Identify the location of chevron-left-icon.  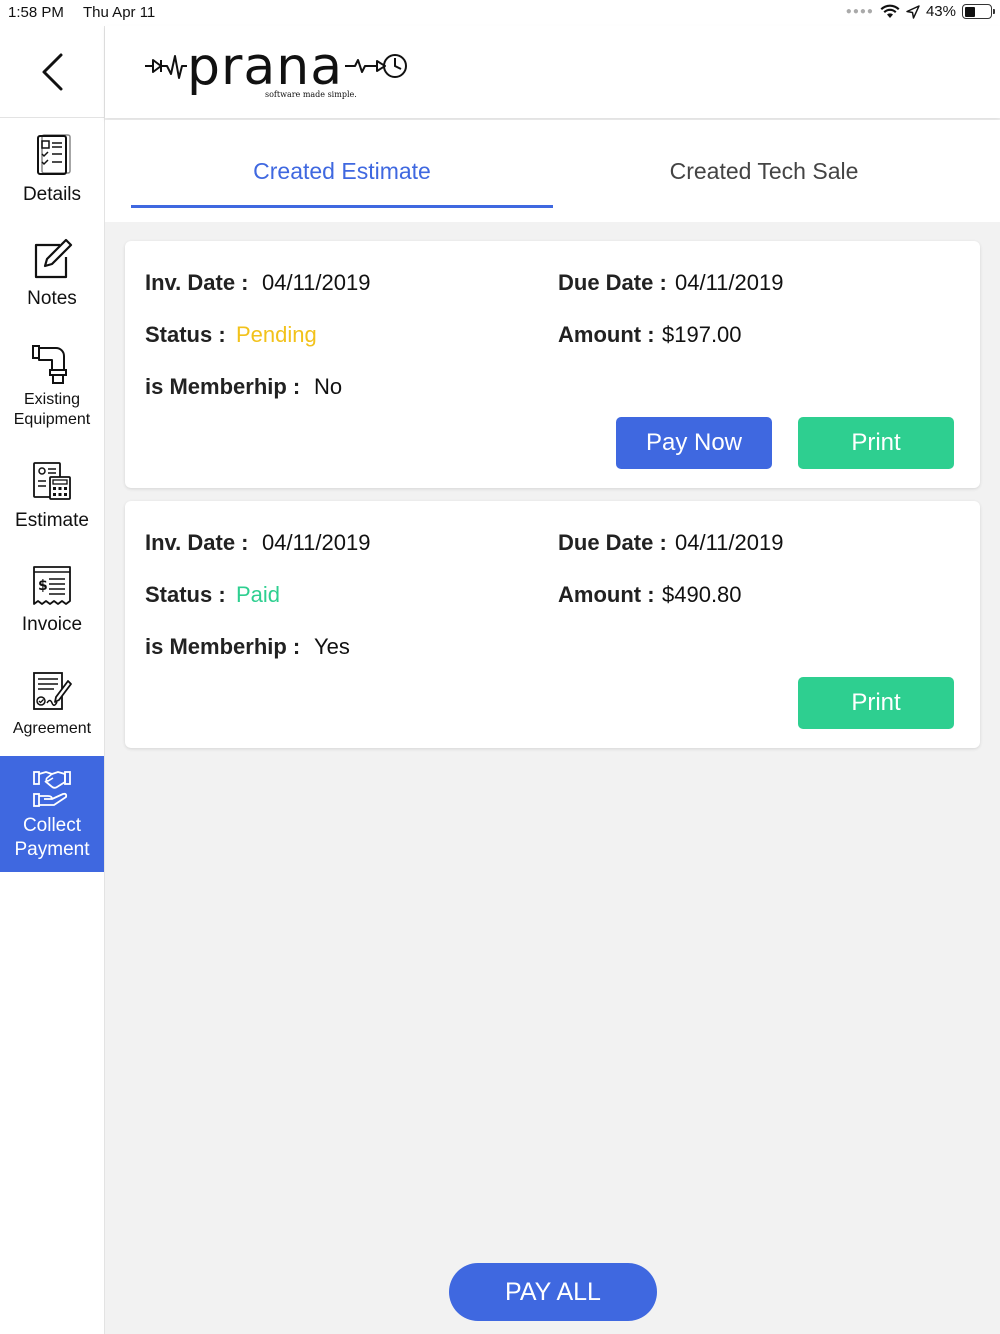
(52, 71).